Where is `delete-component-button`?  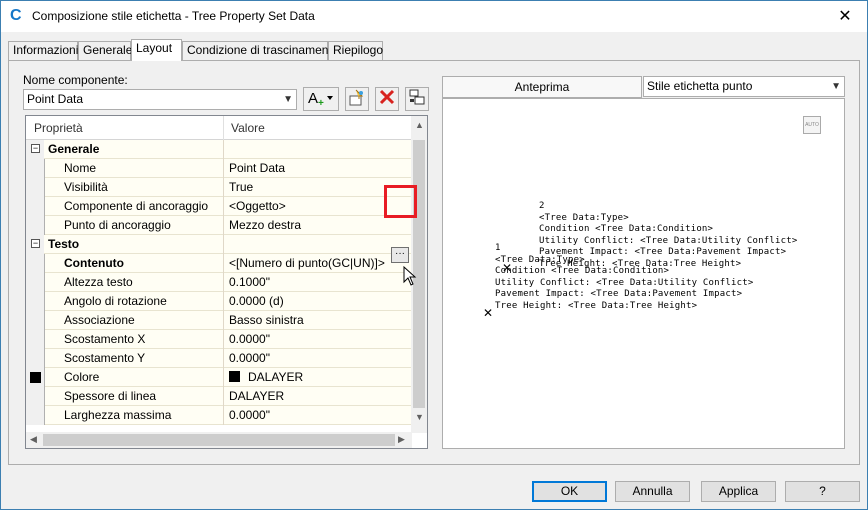
delete-component-button is located at coordinates (387, 99).